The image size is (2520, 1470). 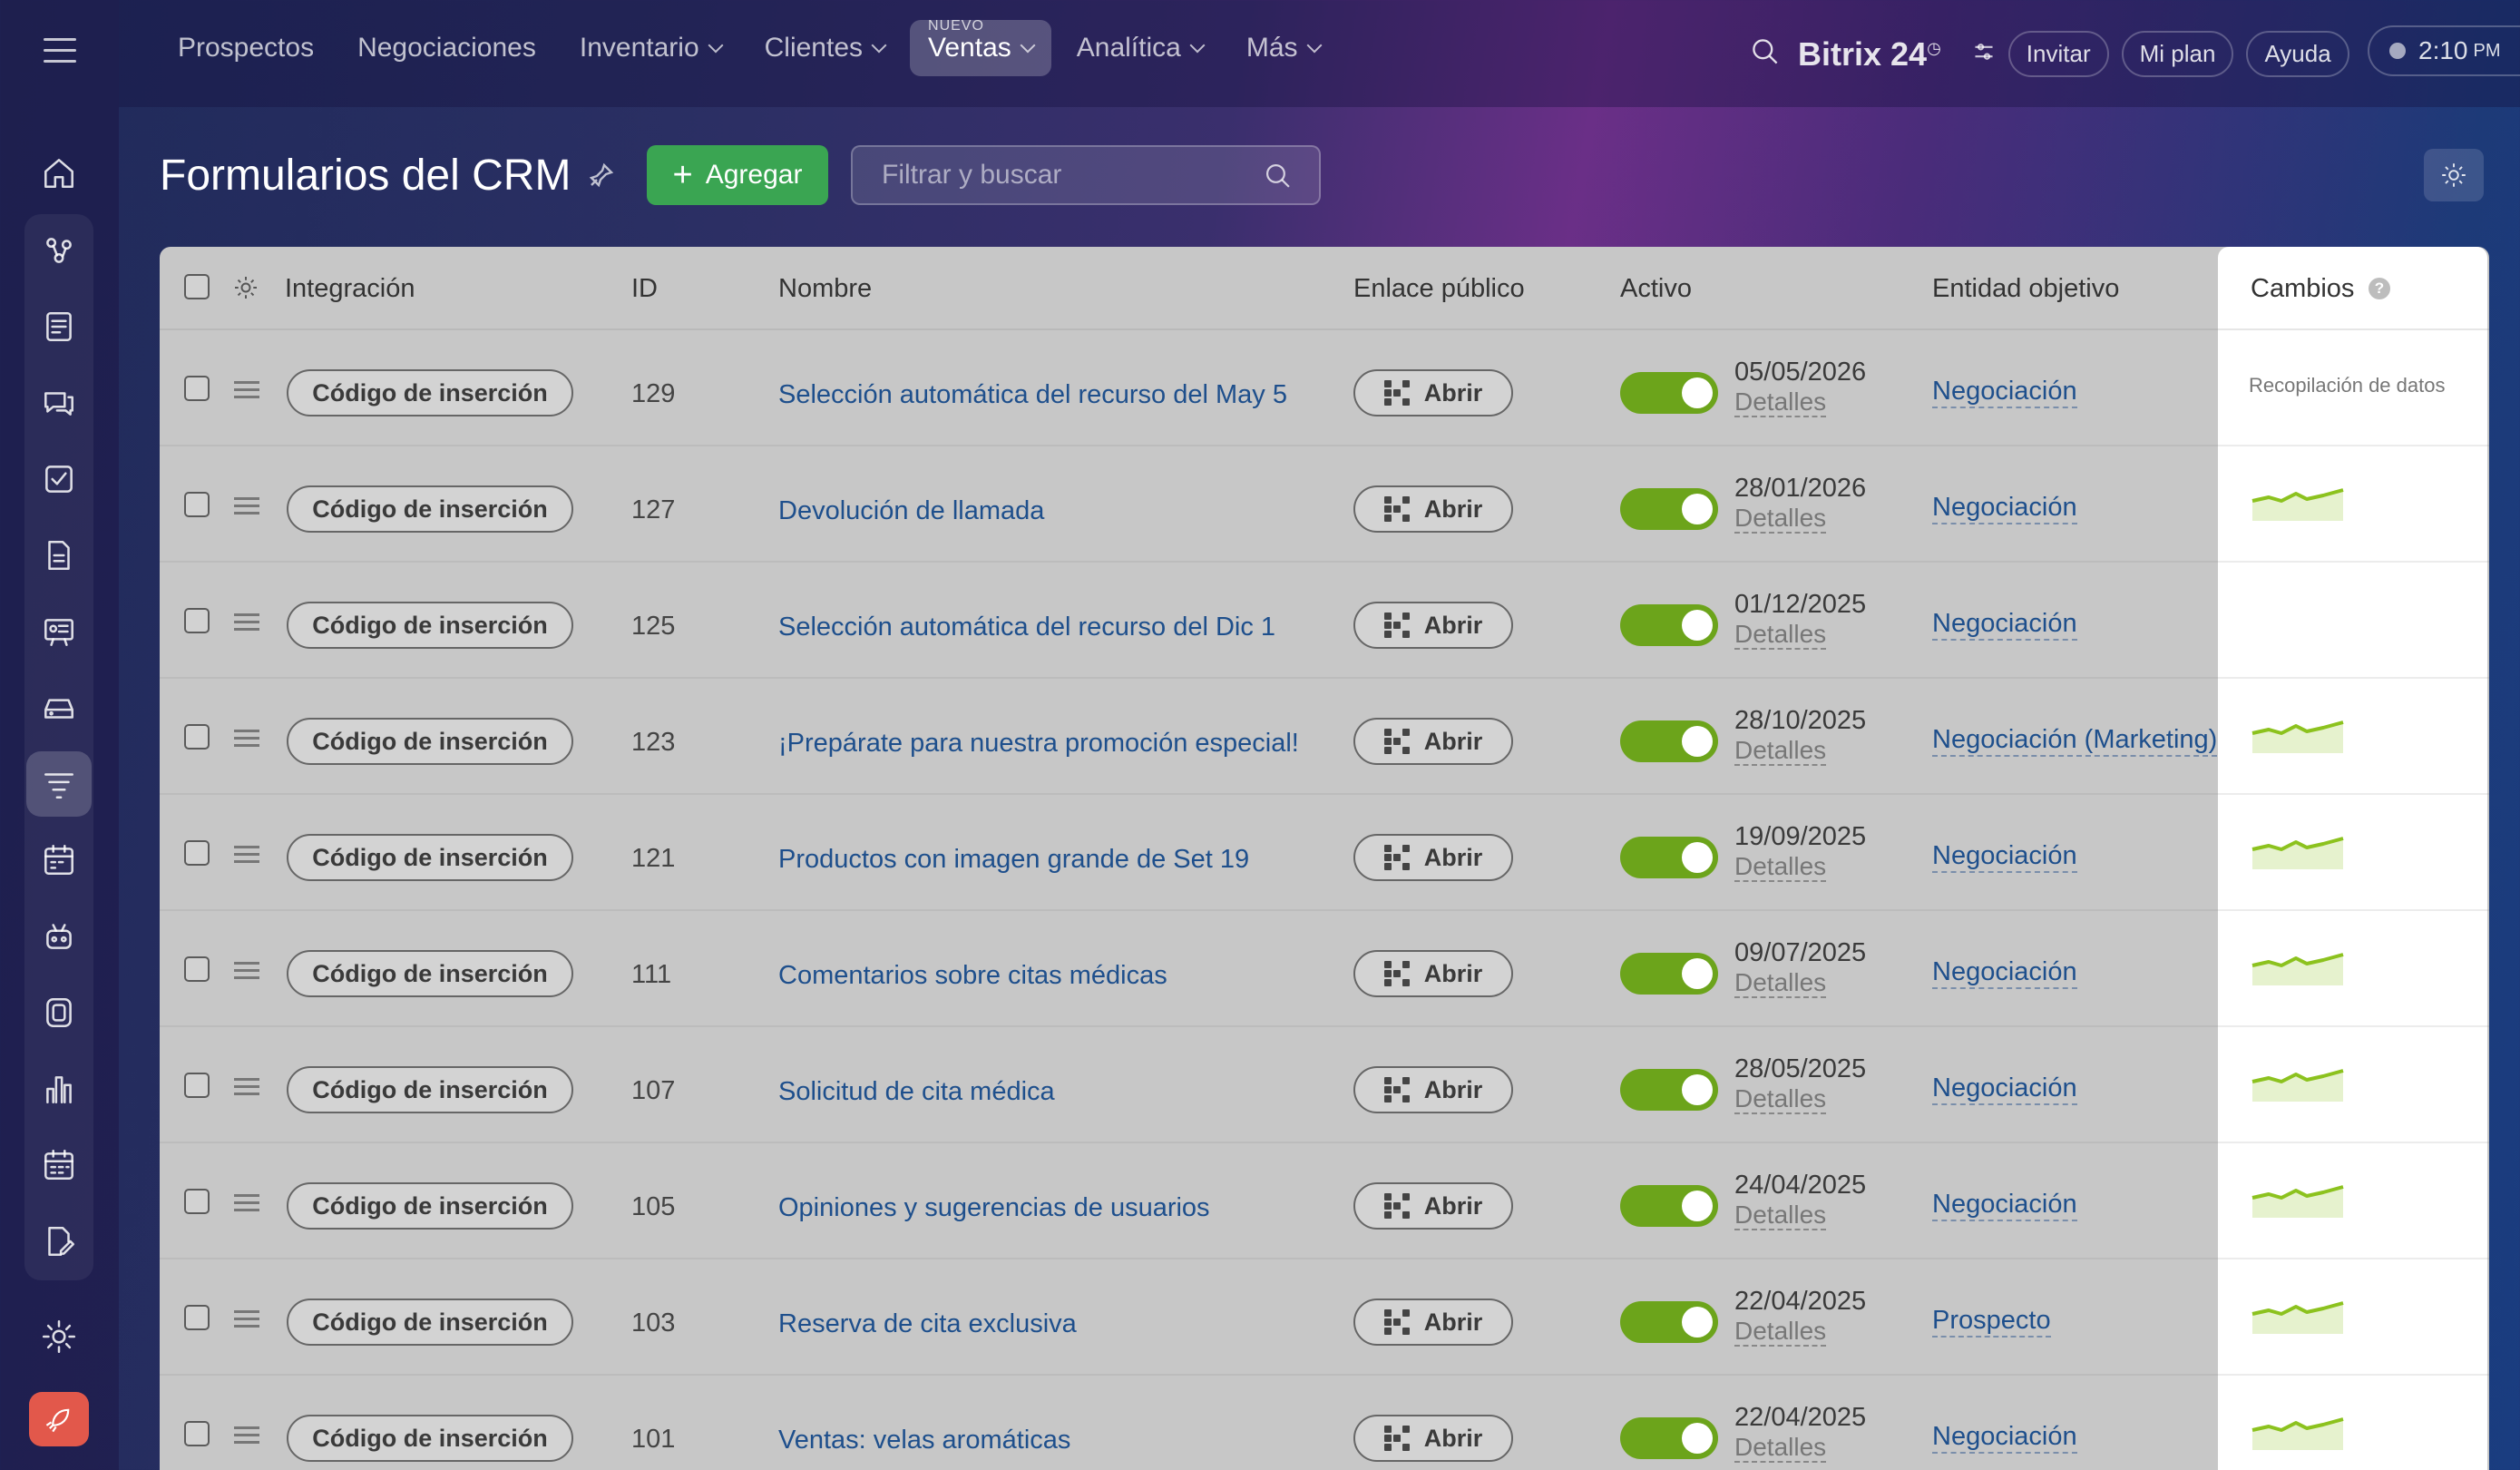 What do you see at coordinates (2177, 54) in the screenshot?
I see `my-plan-button: Mi plan` at bounding box center [2177, 54].